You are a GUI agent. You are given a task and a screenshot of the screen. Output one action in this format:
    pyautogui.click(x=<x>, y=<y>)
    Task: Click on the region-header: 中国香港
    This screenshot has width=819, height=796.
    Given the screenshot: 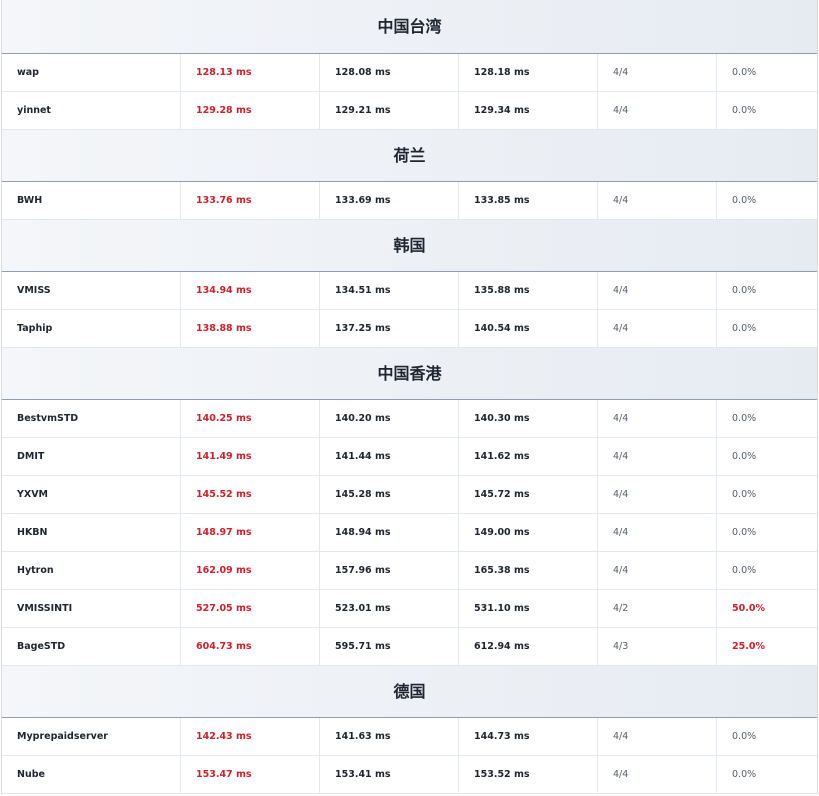 What is the action you would take?
    pyautogui.click(x=409, y=374)
    